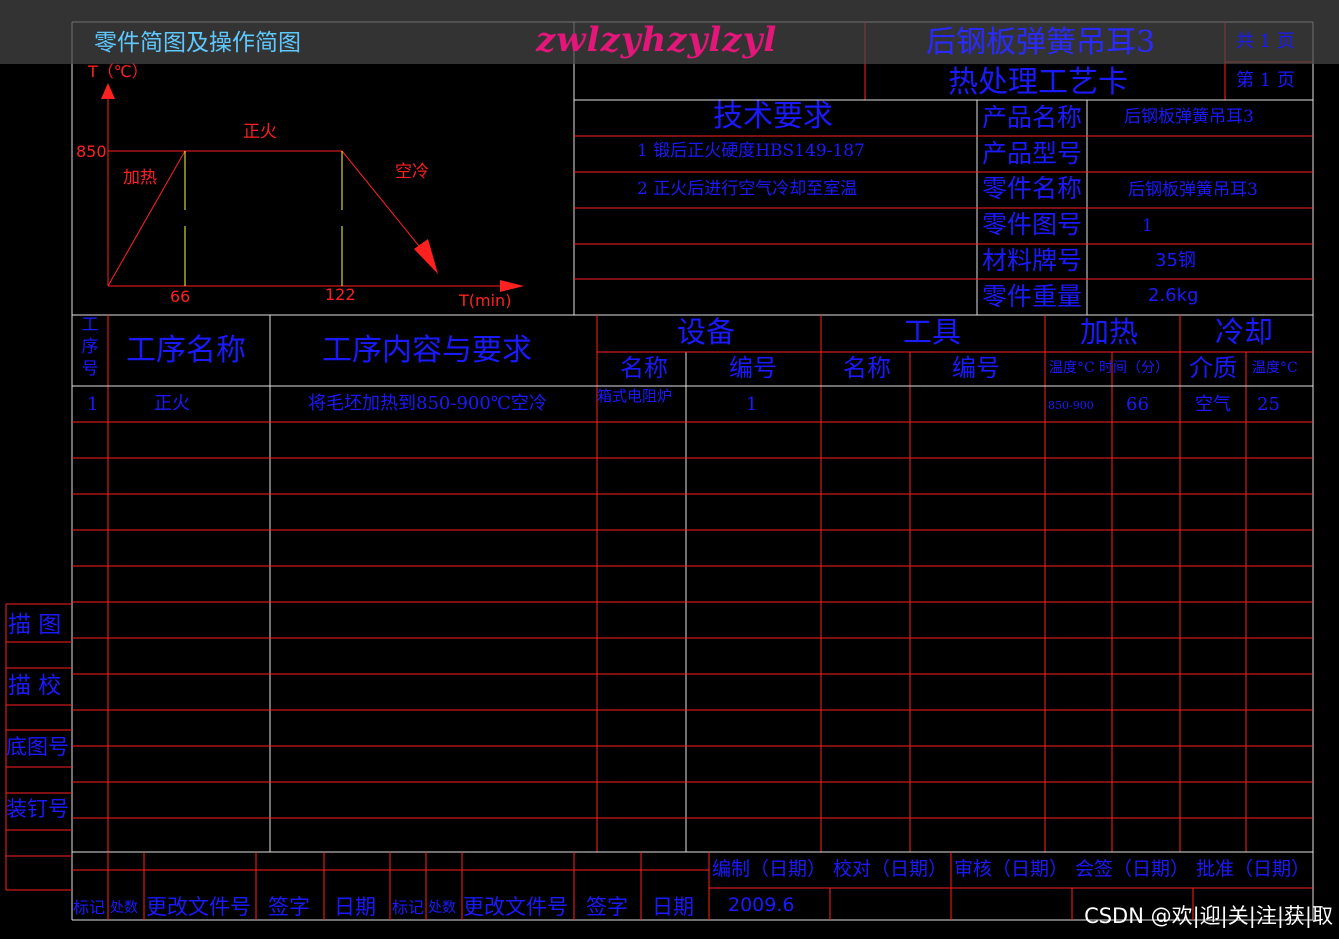 Image resolution: width=1339 pixels, height=939 pixels. What do you see at coordinates (673, 907) in the screenshot?
I see `rev-date-2: 日期` at bounding box center [673, 907].